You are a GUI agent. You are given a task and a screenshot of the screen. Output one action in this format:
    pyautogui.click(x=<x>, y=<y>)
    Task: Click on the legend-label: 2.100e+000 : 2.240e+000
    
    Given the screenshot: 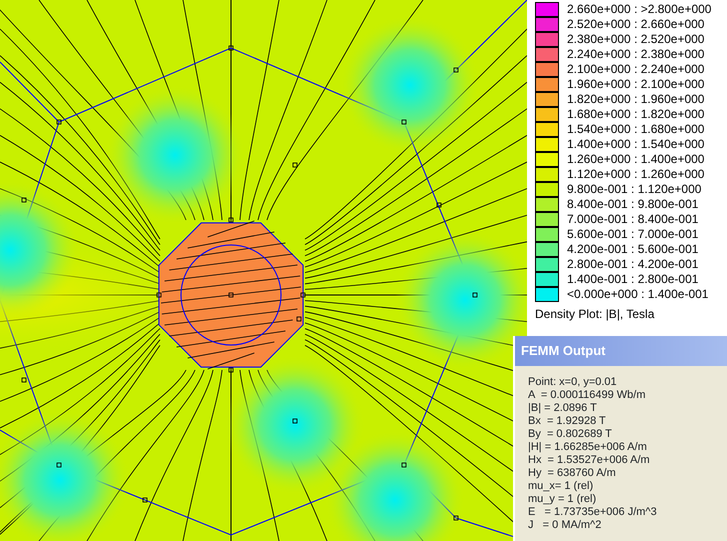 What is the action you would take?
    pyautogui.click(x=635, y=69)
    